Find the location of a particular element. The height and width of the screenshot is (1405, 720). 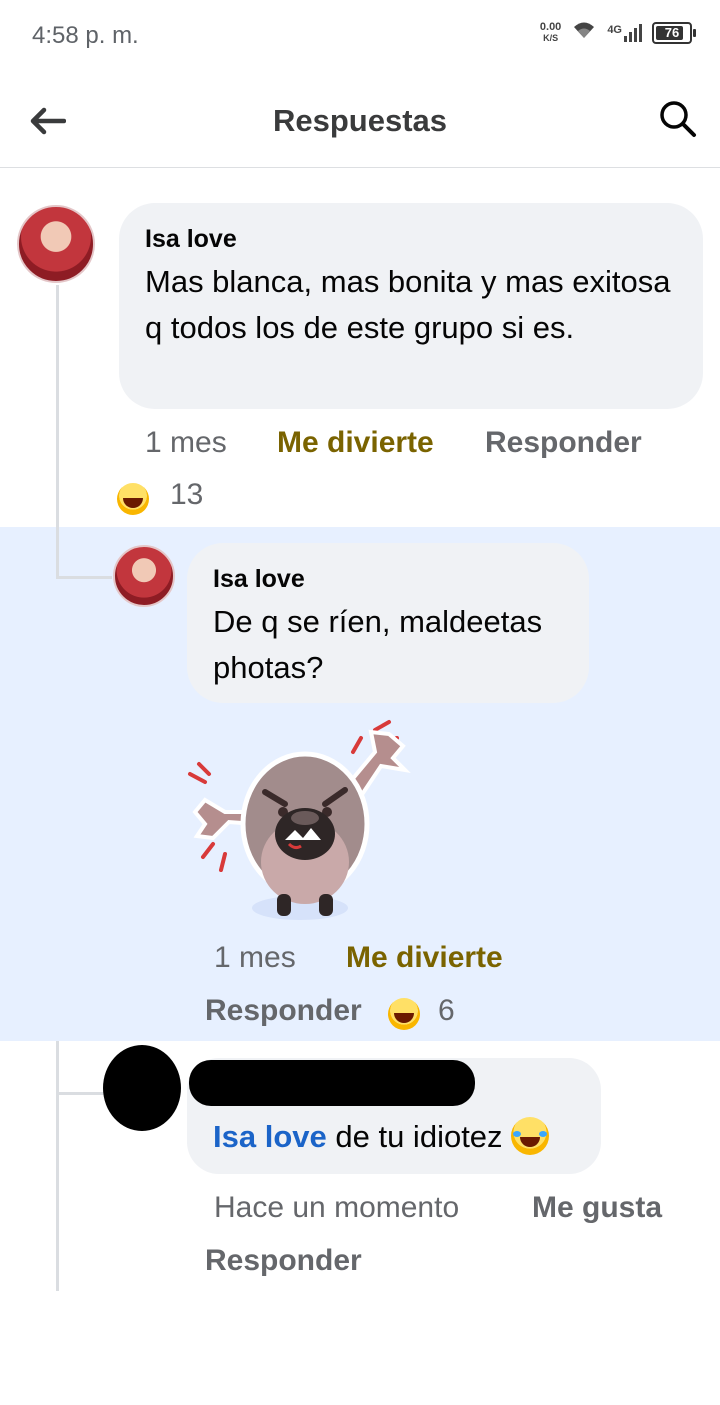

status-time: 4:58 p. m. is located at coordinates (85, 35).